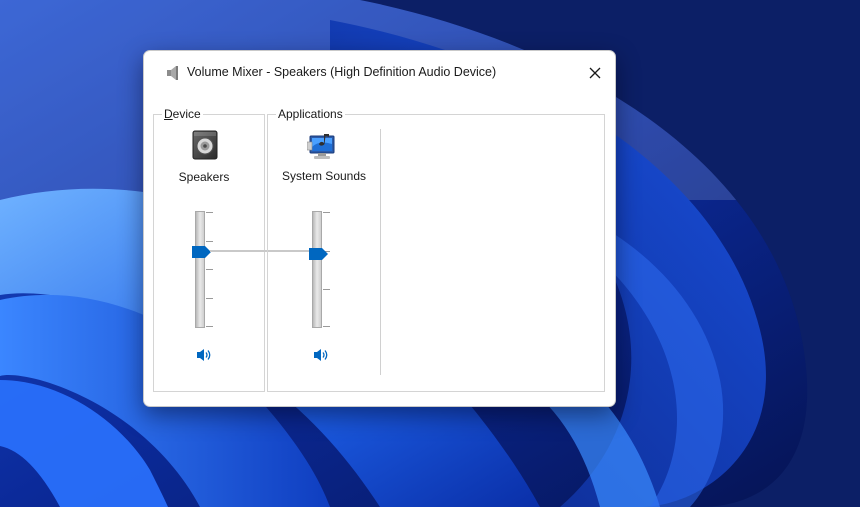 The height and width of the screenshot is (507, 860). What do you see at coordinates (380, 252) in the screenshot?
I see `application-separator` at bounding box center [380, 252].